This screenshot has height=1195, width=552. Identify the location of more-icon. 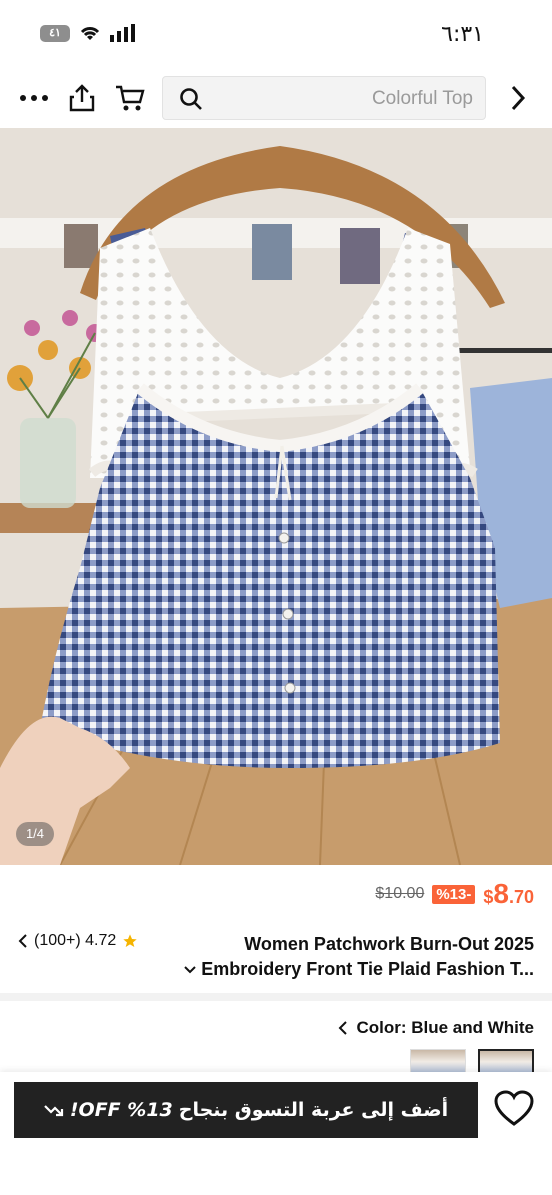
(34, 98).